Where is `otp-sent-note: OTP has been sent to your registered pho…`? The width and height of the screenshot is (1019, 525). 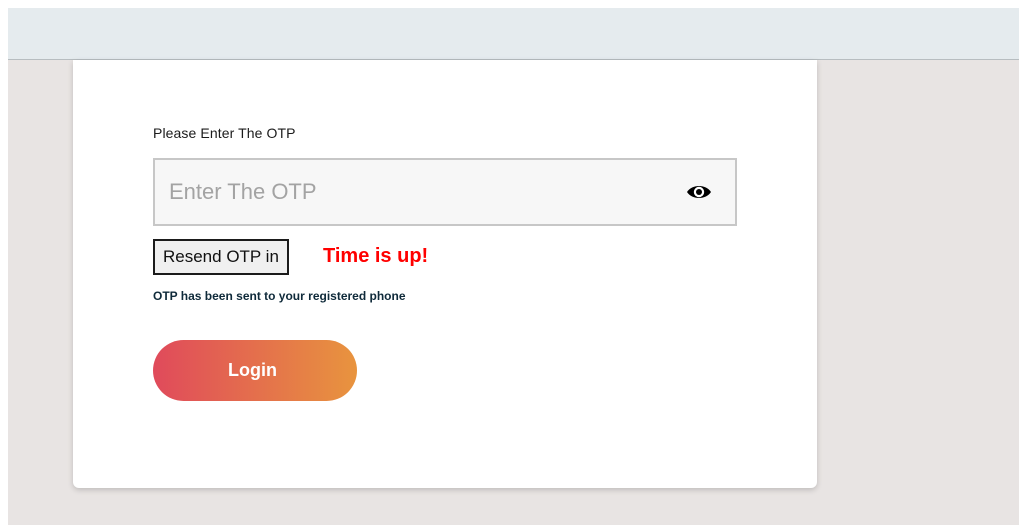
otp-sent-note: OTP has been sent to your registered pho… is located at coordinates (279, 296).